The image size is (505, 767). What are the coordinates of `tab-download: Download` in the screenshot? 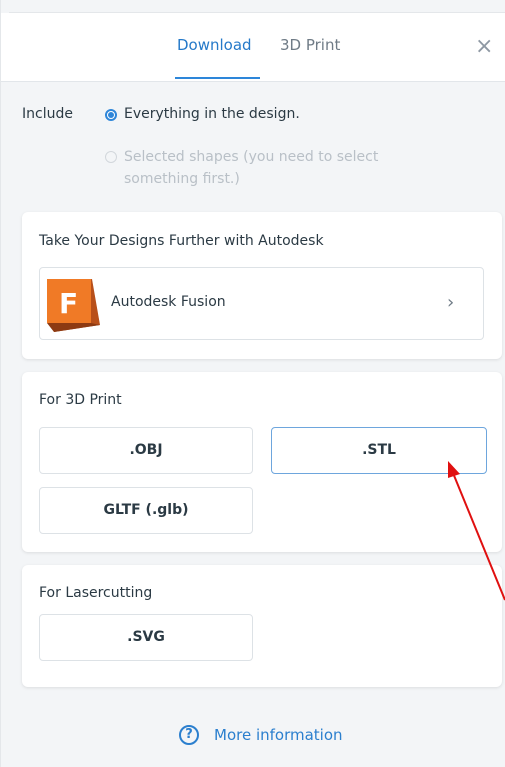 It's located at (214, 45).